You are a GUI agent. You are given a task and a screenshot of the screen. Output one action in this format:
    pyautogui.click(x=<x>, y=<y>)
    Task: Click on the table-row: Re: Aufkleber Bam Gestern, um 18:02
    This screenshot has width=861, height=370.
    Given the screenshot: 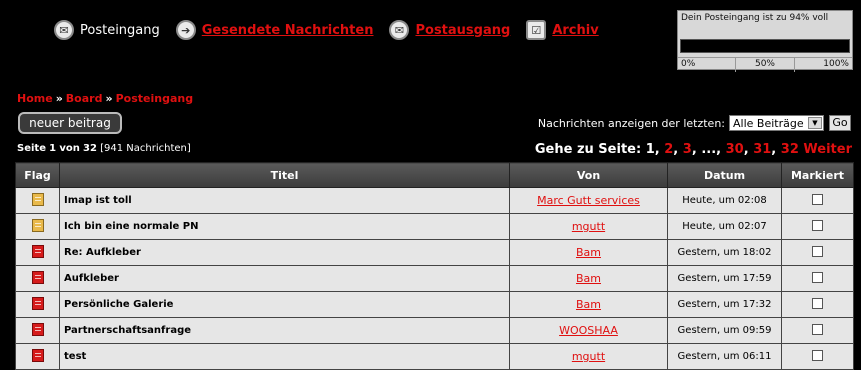 What is the action you would take?
    pyautogui.click(x=434, y=252)
    